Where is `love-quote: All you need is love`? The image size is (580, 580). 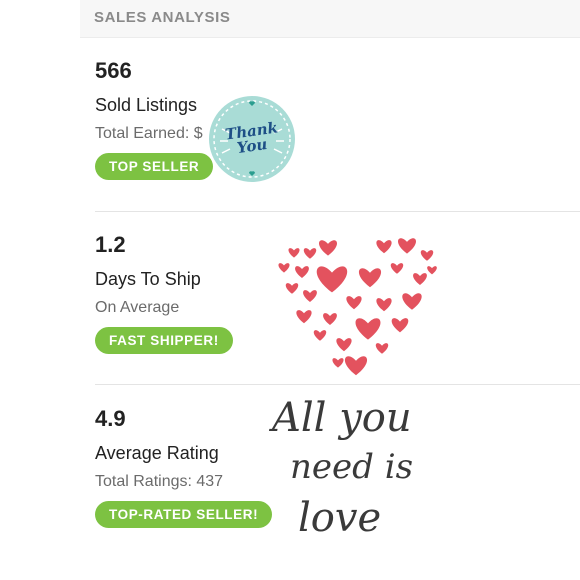 love-quote: All you need is love is located at coordinates (342, 475).